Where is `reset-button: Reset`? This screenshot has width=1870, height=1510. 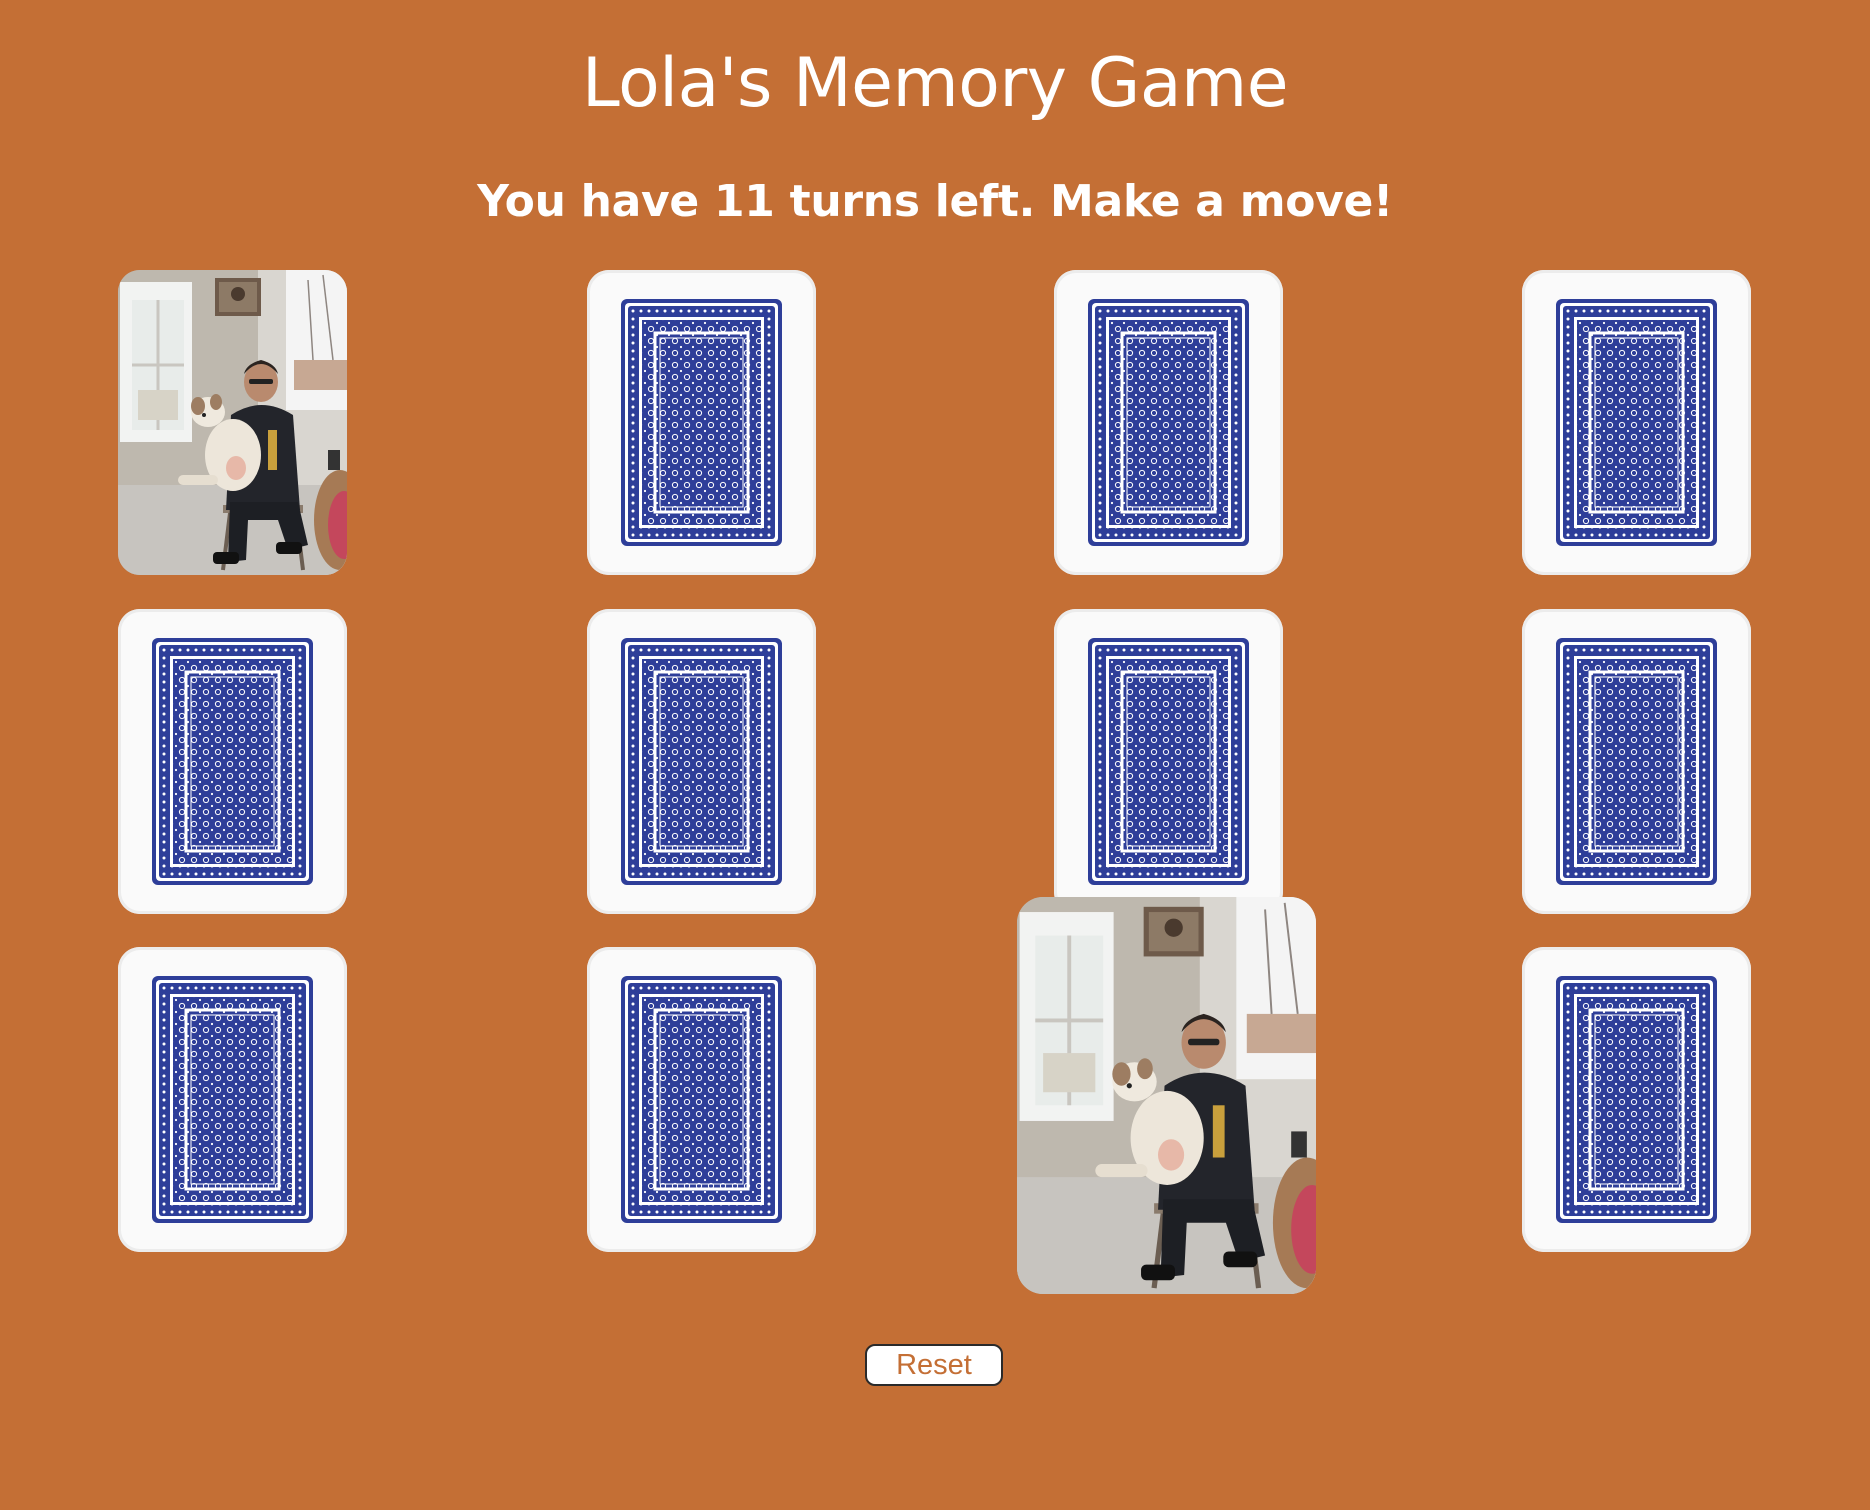 reset-button: Reset is located at coordinates (934, 1365).